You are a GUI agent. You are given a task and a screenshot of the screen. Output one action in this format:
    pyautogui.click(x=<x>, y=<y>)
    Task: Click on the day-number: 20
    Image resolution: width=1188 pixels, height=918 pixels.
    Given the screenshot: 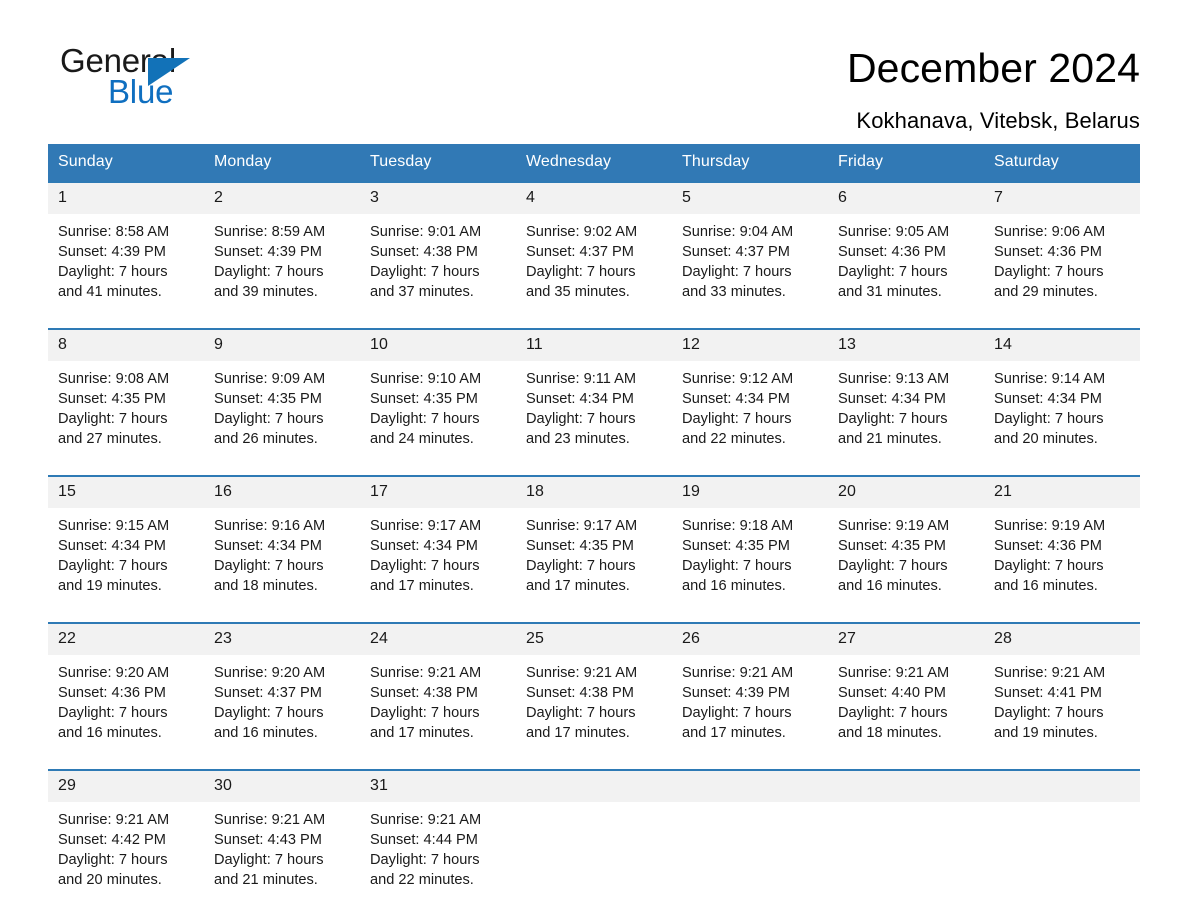 What is the action you would take?
    pyautogui.click(x=906, y=492)
    